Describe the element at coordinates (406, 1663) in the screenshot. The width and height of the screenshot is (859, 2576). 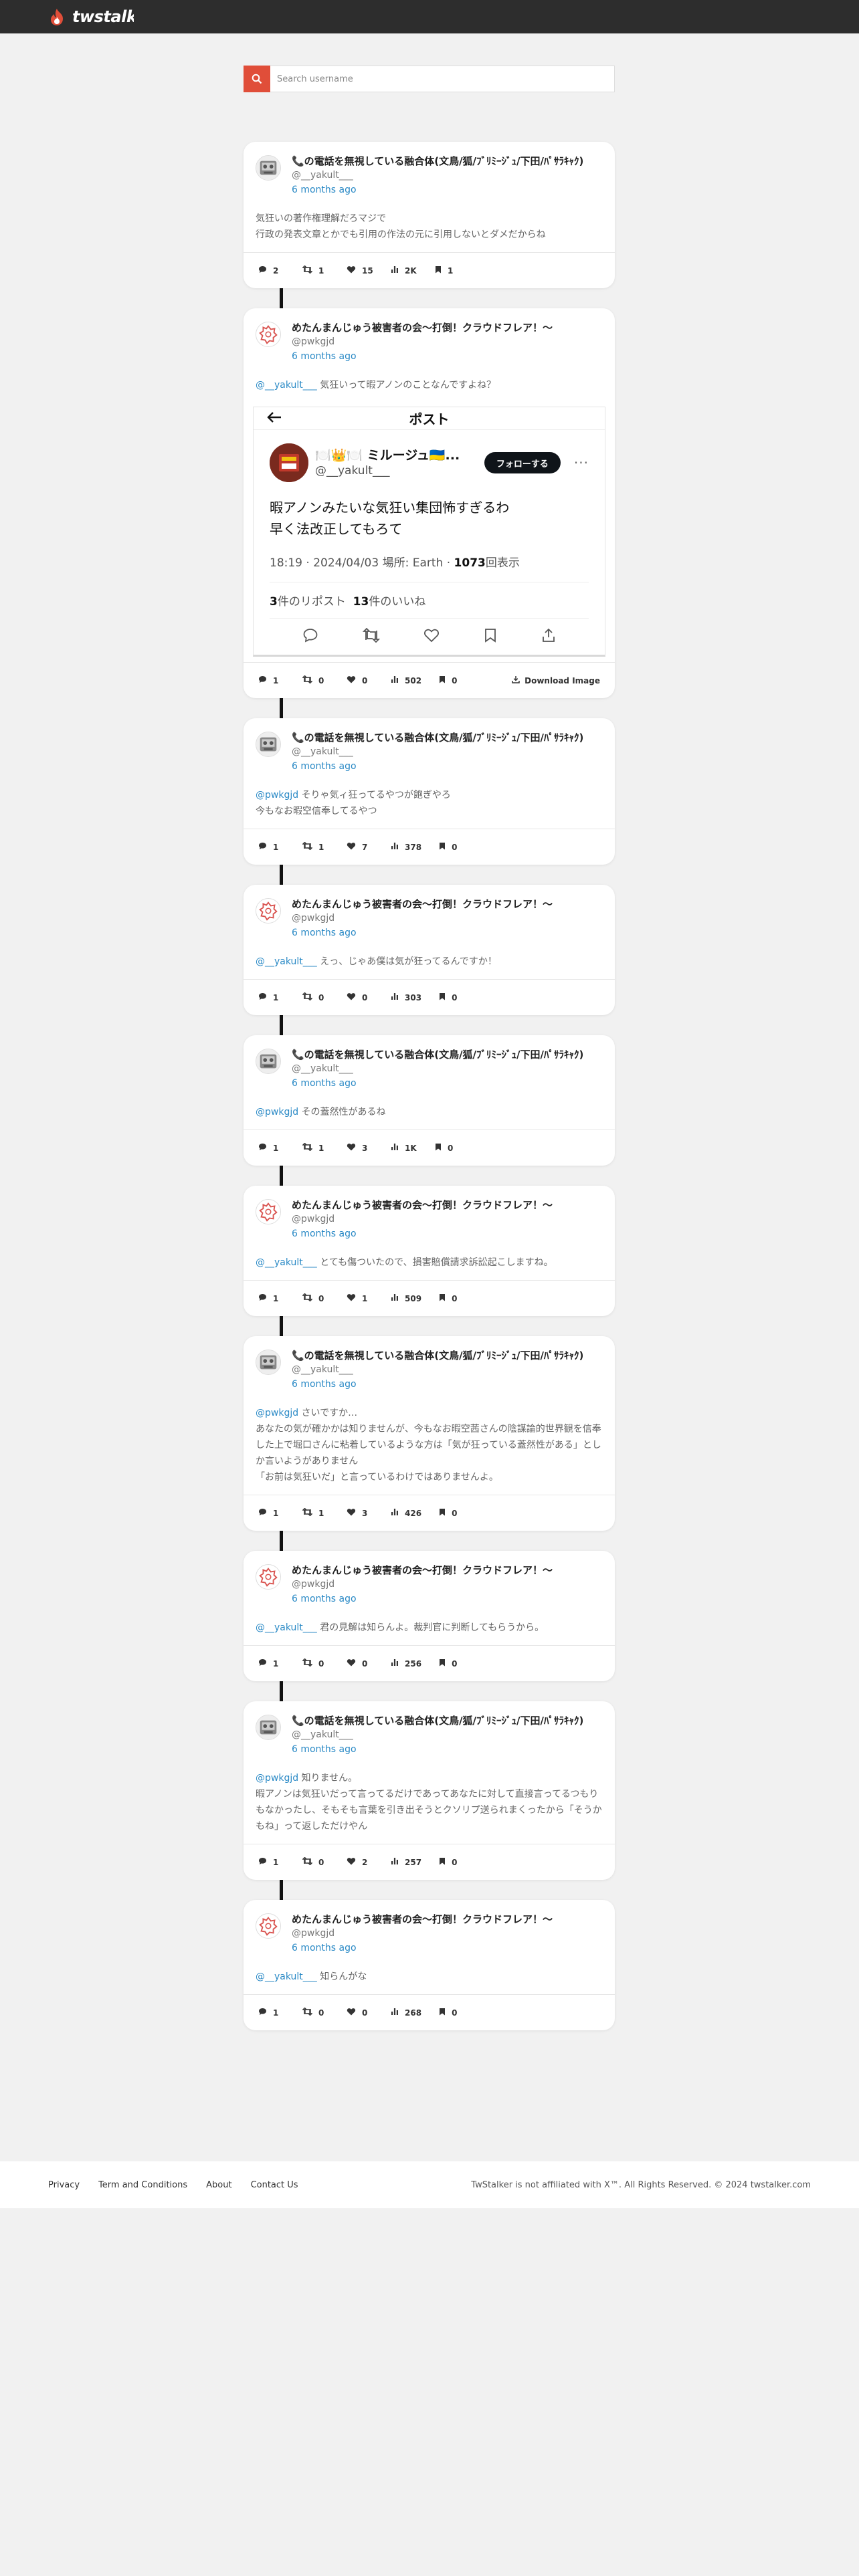
I see `view-count: 256` at that location.